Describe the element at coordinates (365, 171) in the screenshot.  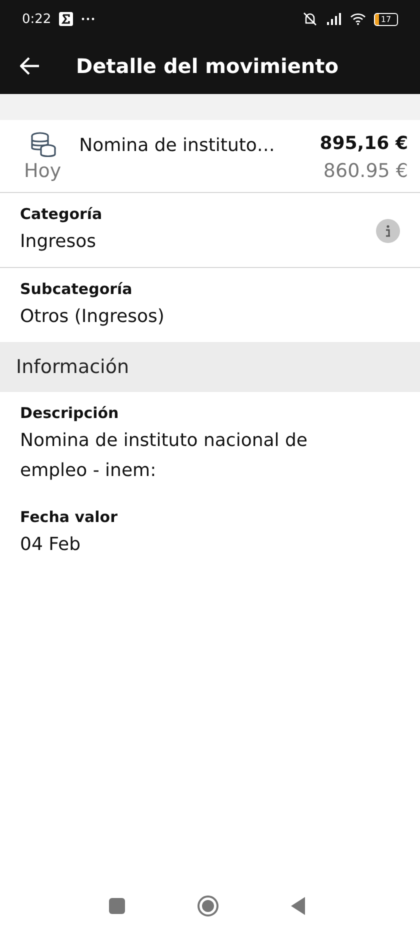
I see `balance-amount: 860.95 €` at that location.